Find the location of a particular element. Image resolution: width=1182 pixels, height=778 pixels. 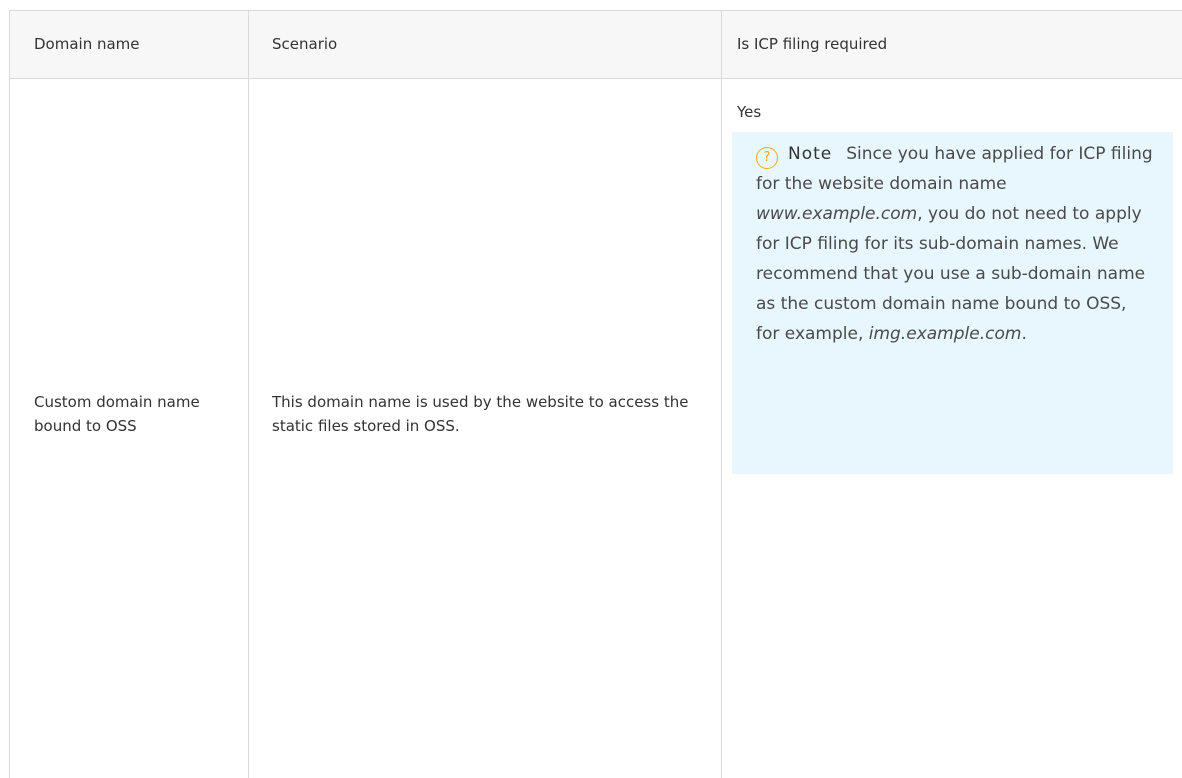

note-label: Note is located at coordinates (810, 154).